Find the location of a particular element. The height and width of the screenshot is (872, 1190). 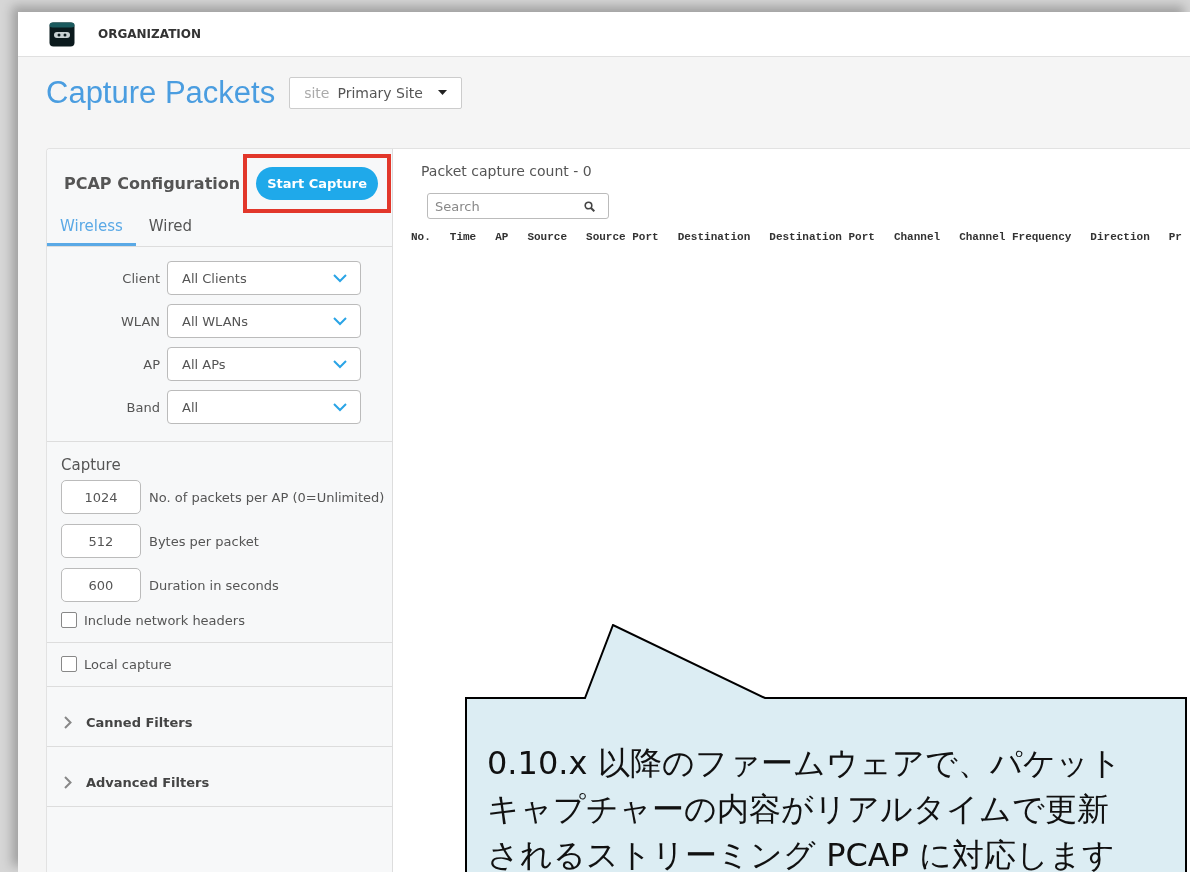

field-label: Client is located at coordinates (140, 278).